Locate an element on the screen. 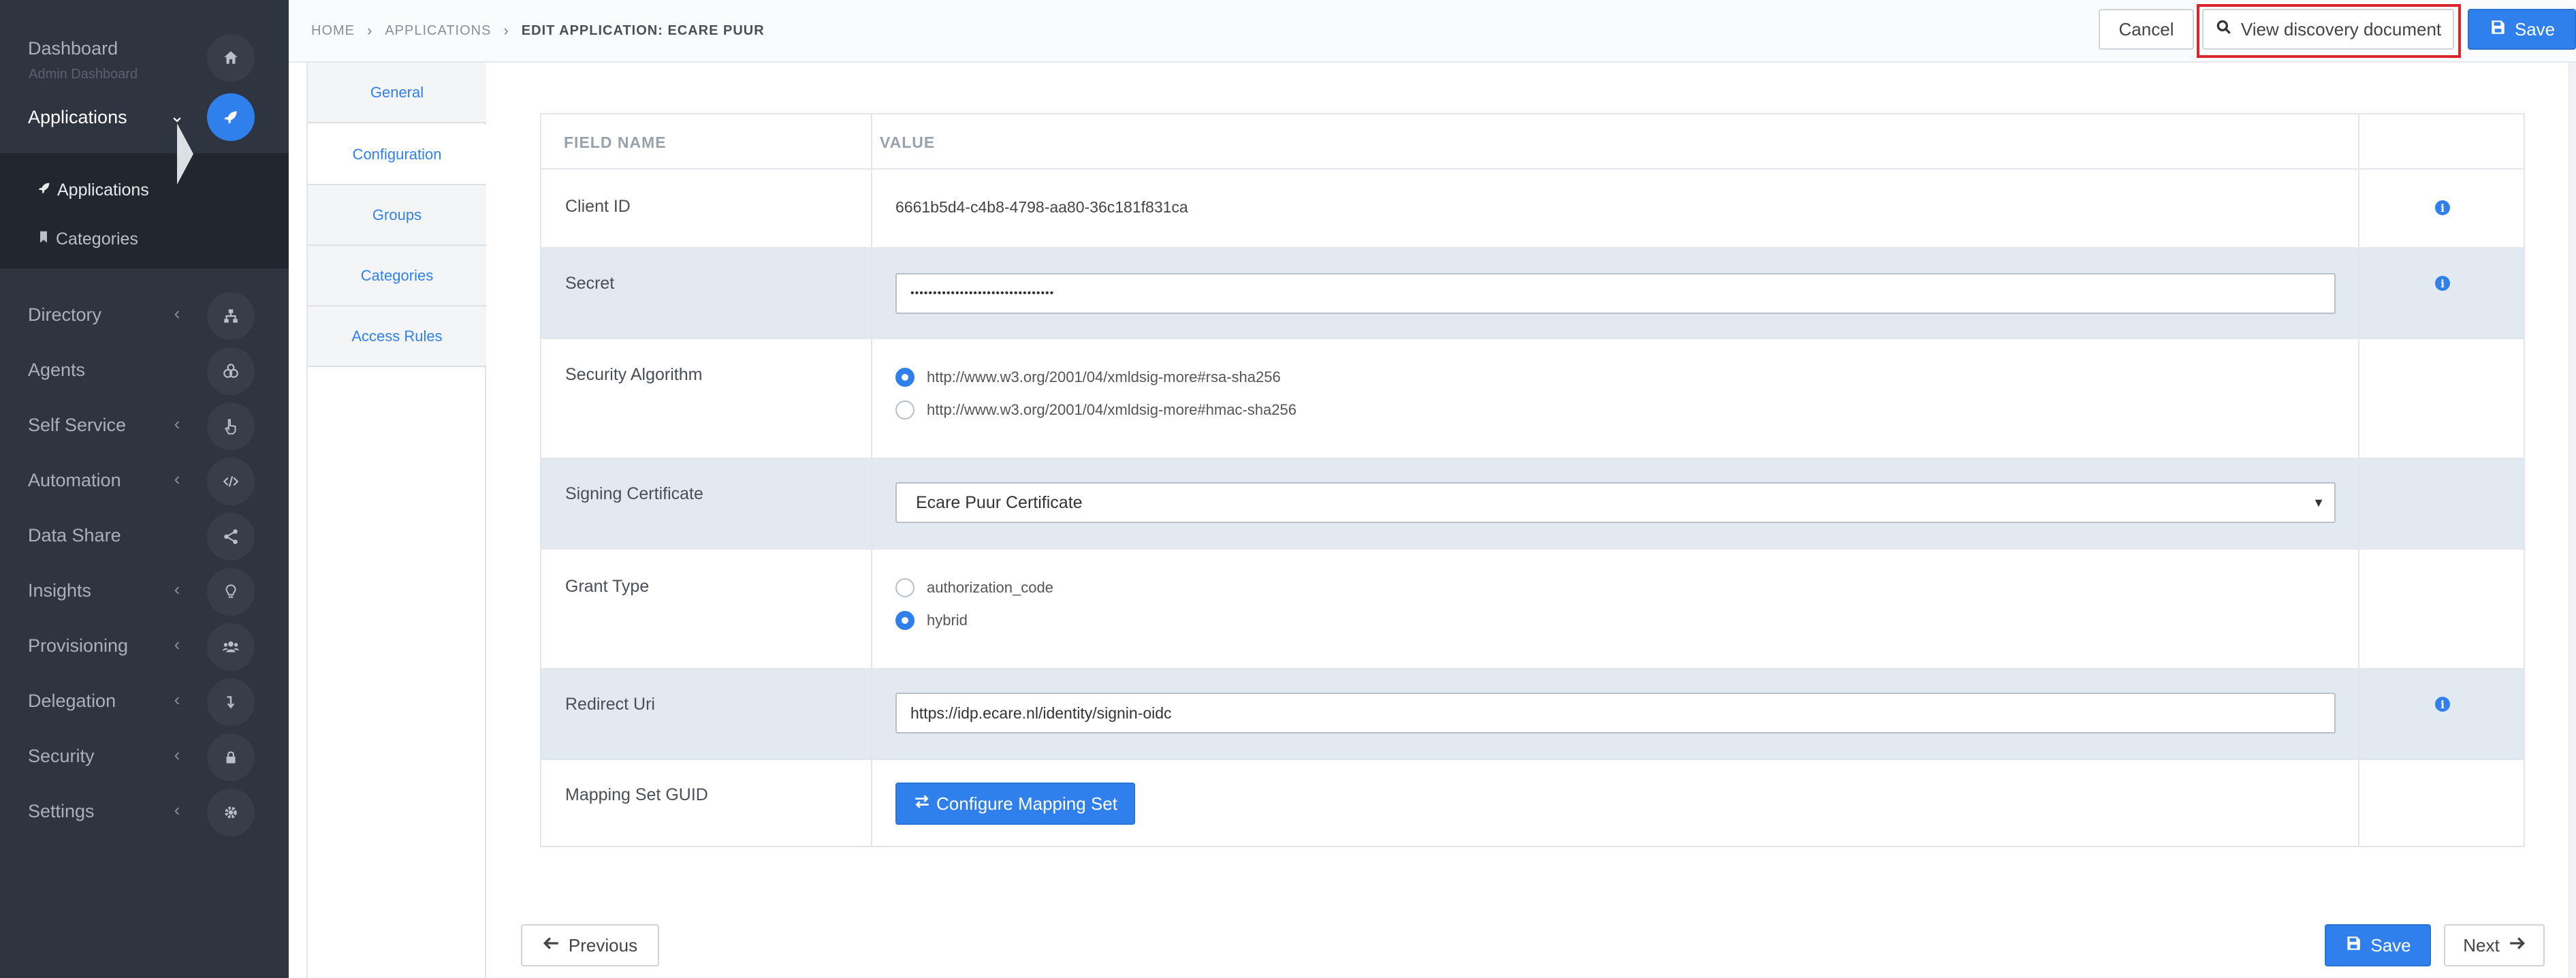  previous-button: Previous is located at coordinates (590, 945).